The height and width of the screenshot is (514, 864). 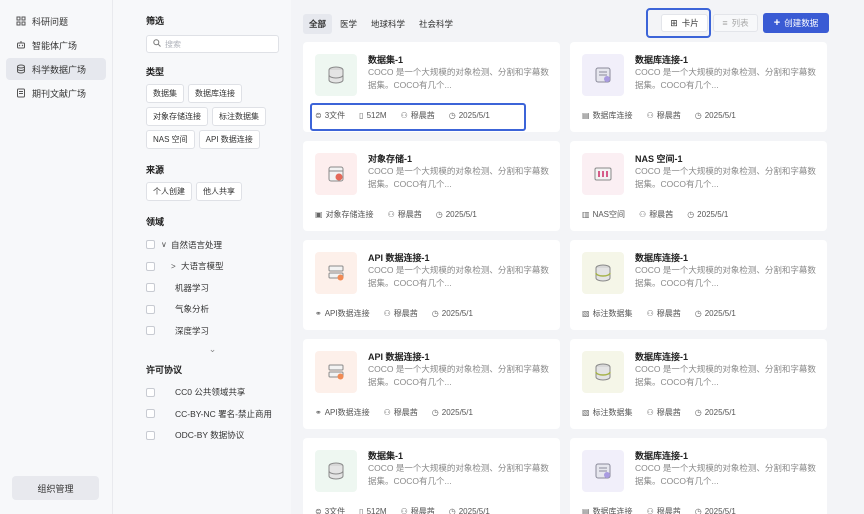 What do you see at coordinates (603, 273) in the screenshot?
I see `label-thumbnail-icon` at bounding box center [603, 273].